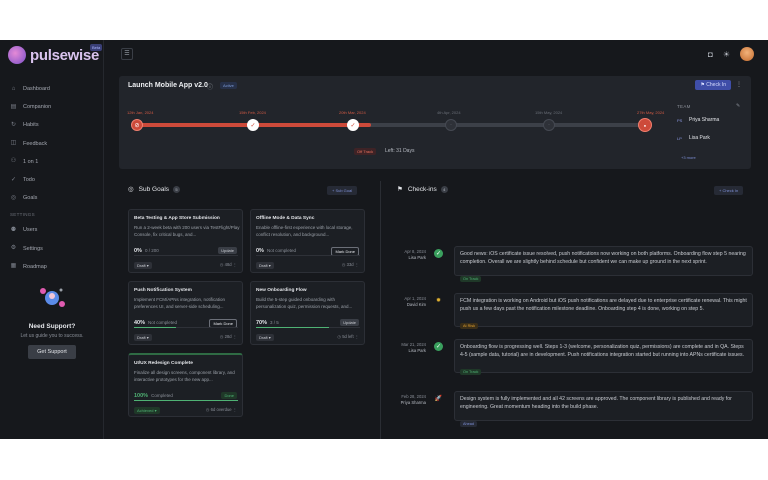 The height and width of the screenshot is (480, 768). What do you see at coordinates (449, 112) in the screenshot?
I see `milestone-date: 4th Apr, 2024` at bounding box center [449, 112].